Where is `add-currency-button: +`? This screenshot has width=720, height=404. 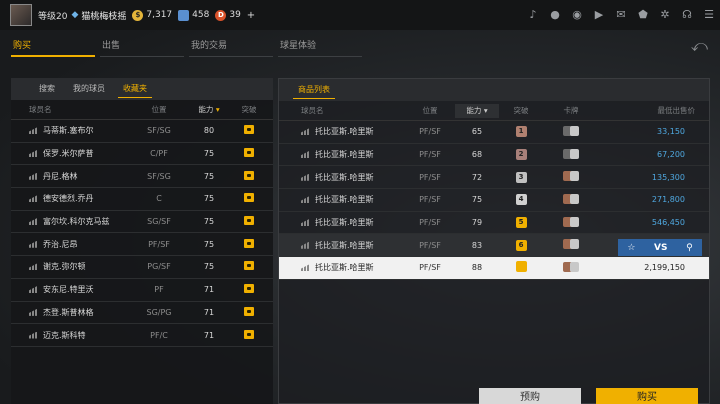 add-currency-button: + is located at coordinates (251, 15).